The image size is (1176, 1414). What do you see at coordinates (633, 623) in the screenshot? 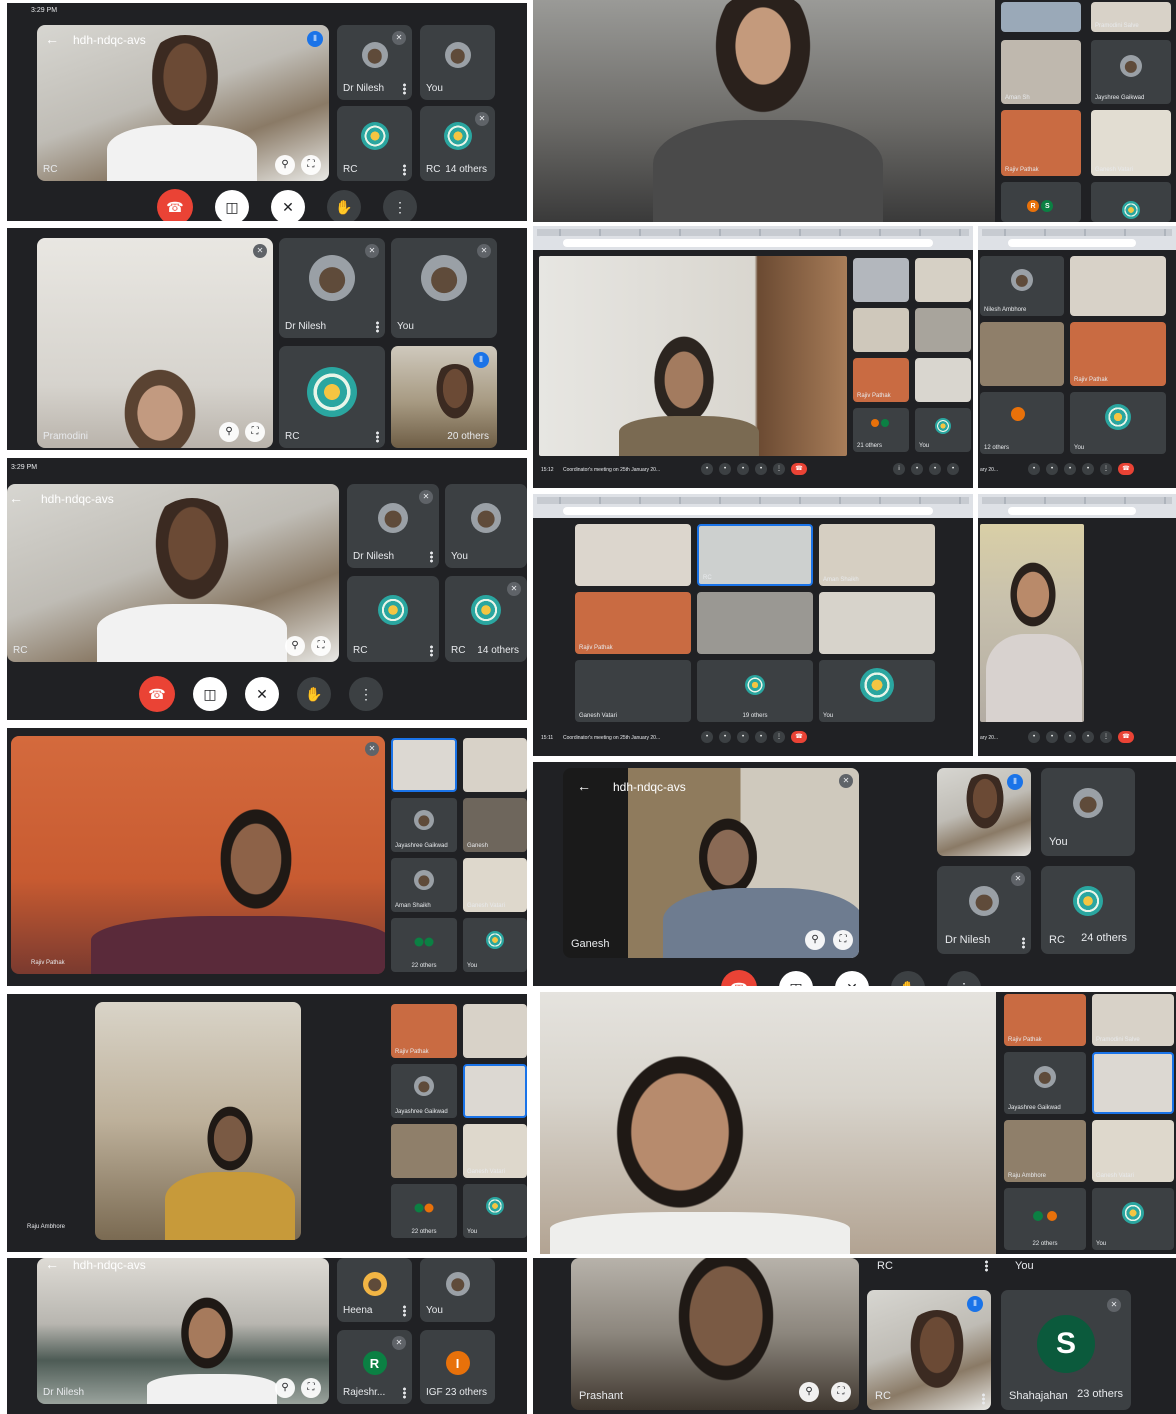
I see `grid-tile-4: Rajiv Pathak` at bounding box center [633, 623].